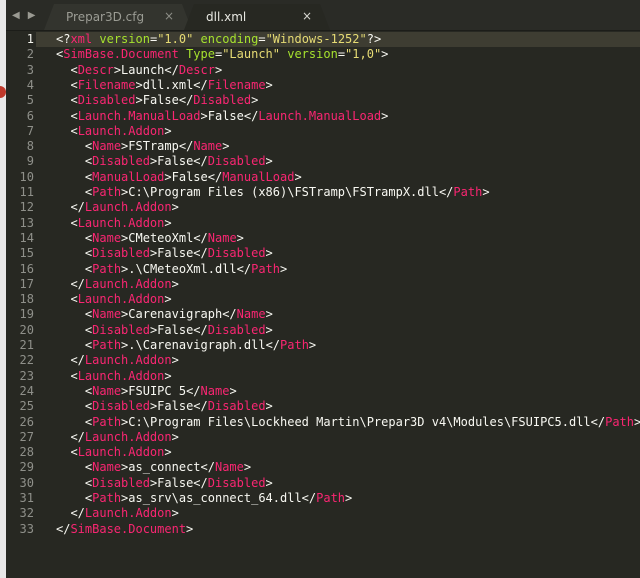 The width and height of the screenshot is (640, 578). What do you see at coordinates (81, 39) in the screenshot?
I see `code-token: xml` at bounding box center [81, 39].